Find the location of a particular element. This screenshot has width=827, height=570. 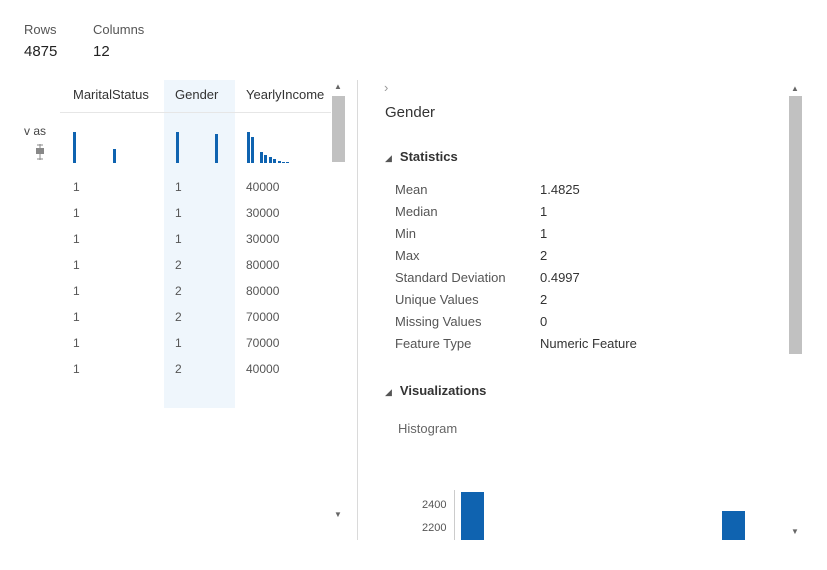

statistic-row: Standard Deviation 0.4997 is located at coordinates (545, 280).